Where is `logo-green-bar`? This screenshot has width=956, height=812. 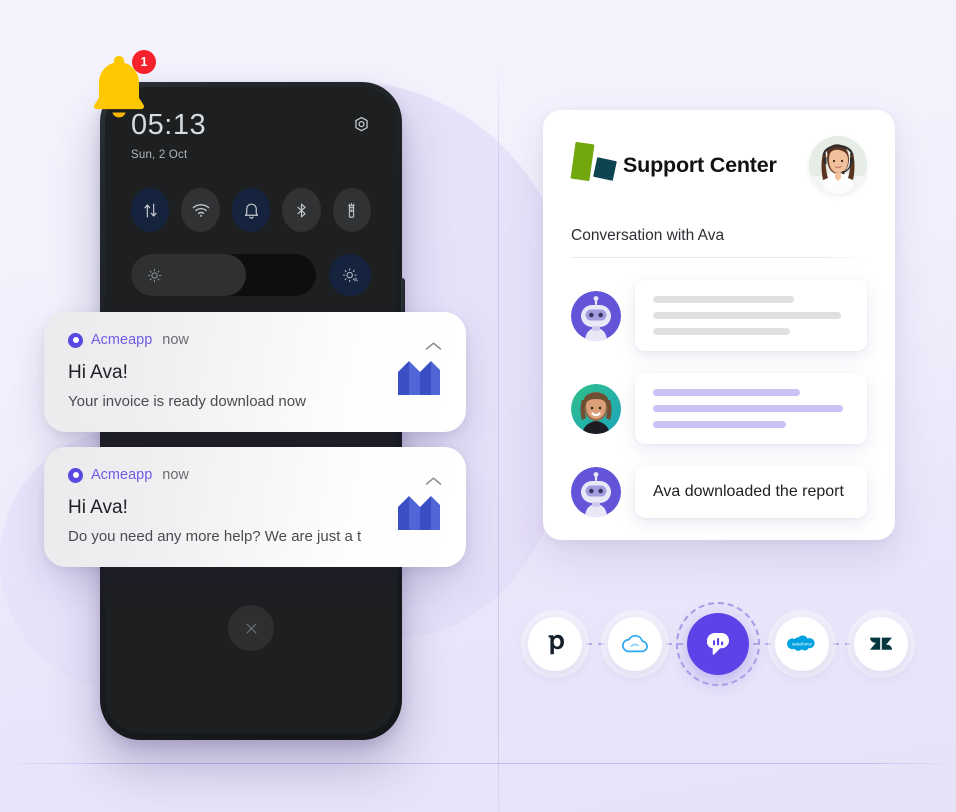
logo-green-bar is located at coordinates (582, 161).